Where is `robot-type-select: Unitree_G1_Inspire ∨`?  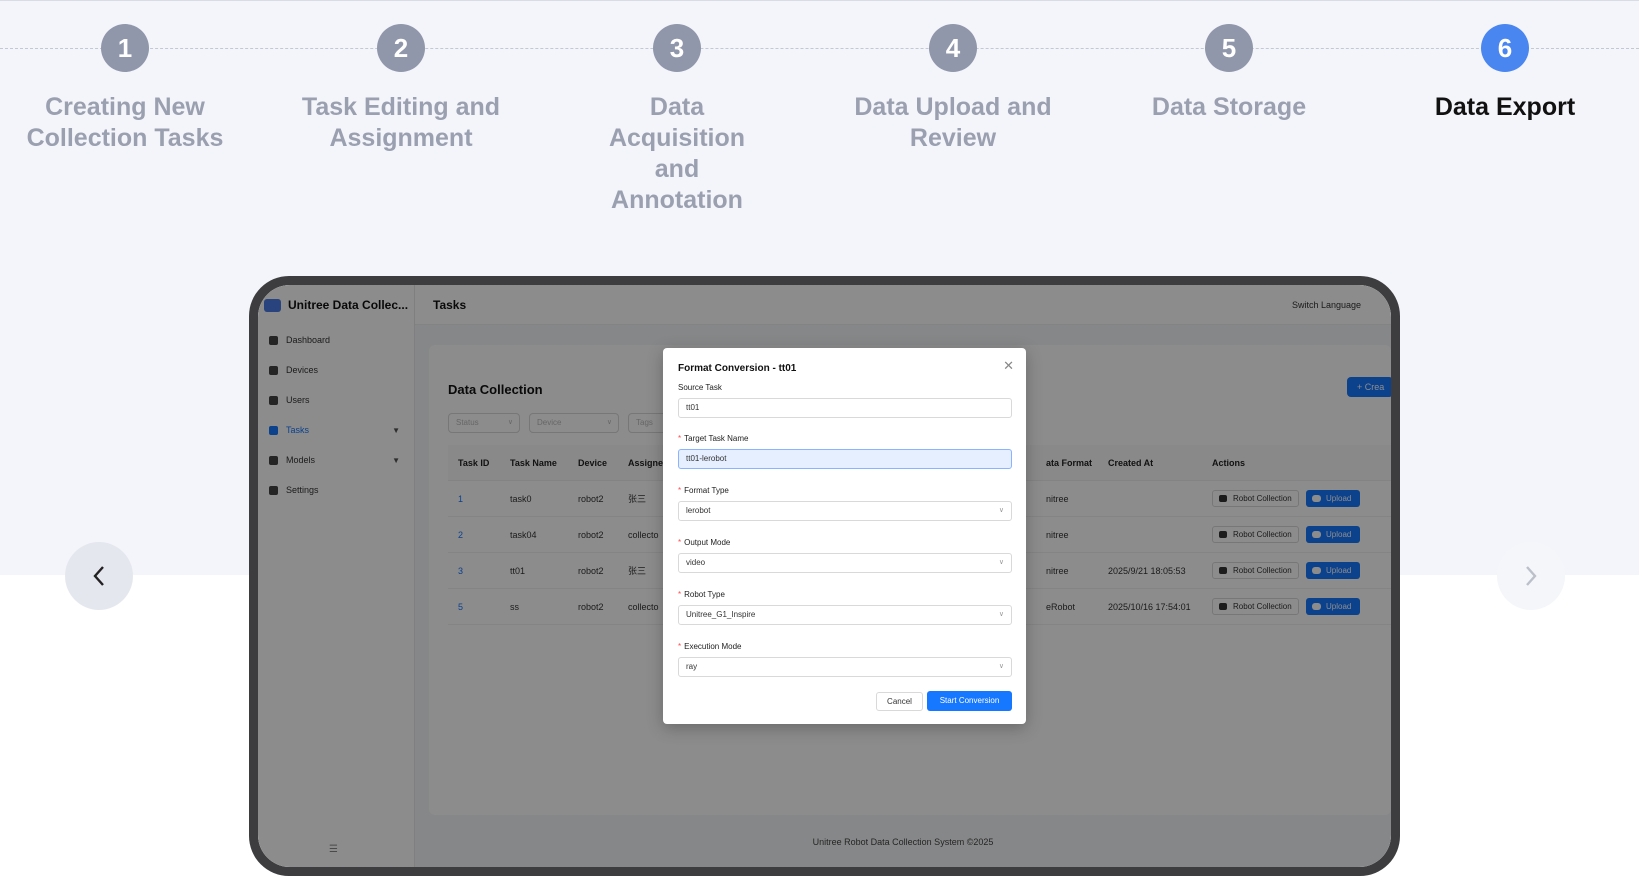
robot-type-select: Unitree_G1_Inspire ∨ is located at coordinates (845, 615).